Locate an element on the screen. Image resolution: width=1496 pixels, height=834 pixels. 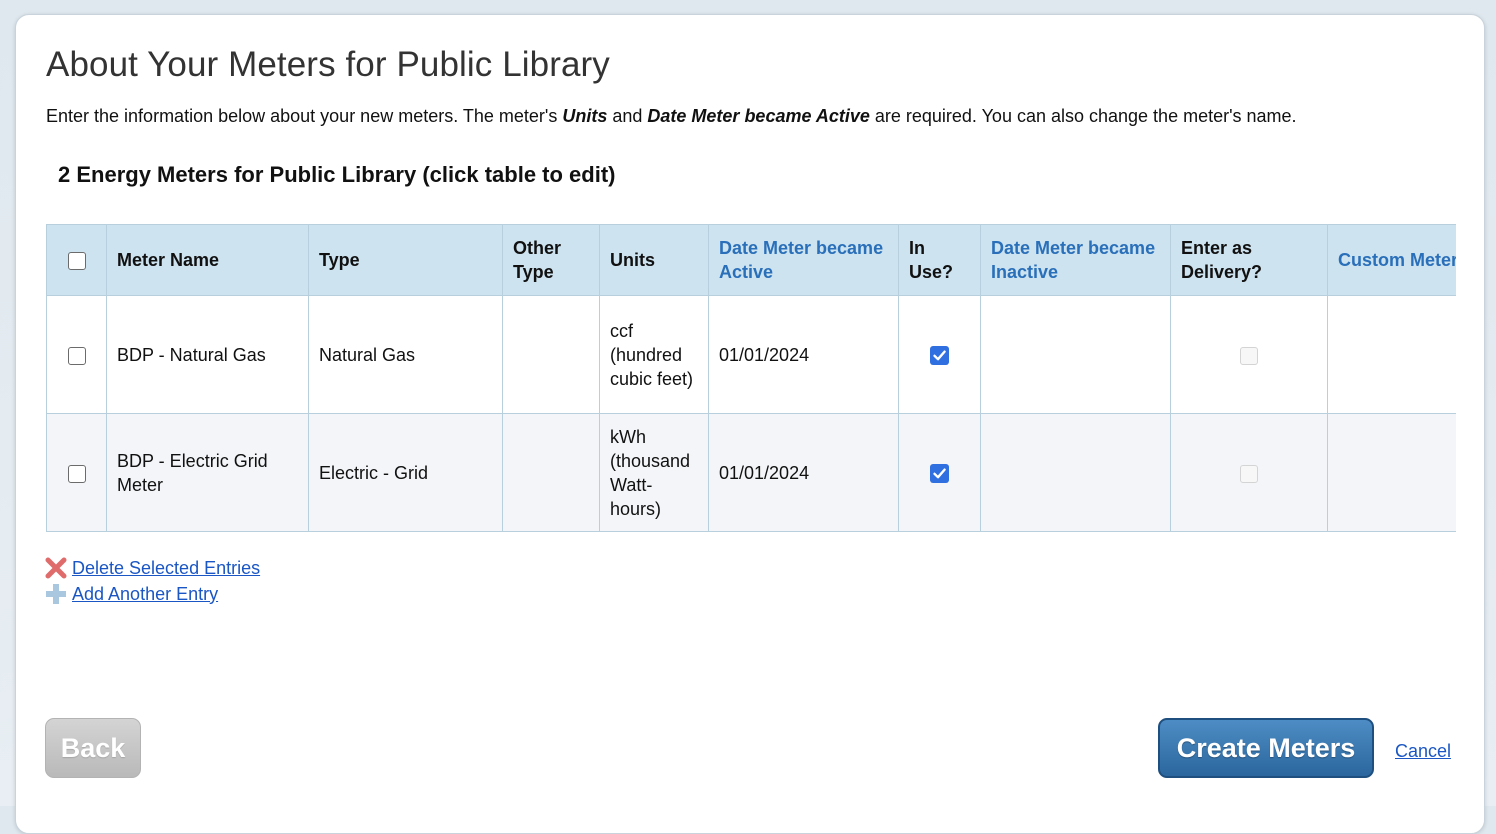
header-date-inactive: Date Meter became Inactive is located at coordinates (1075, 260).